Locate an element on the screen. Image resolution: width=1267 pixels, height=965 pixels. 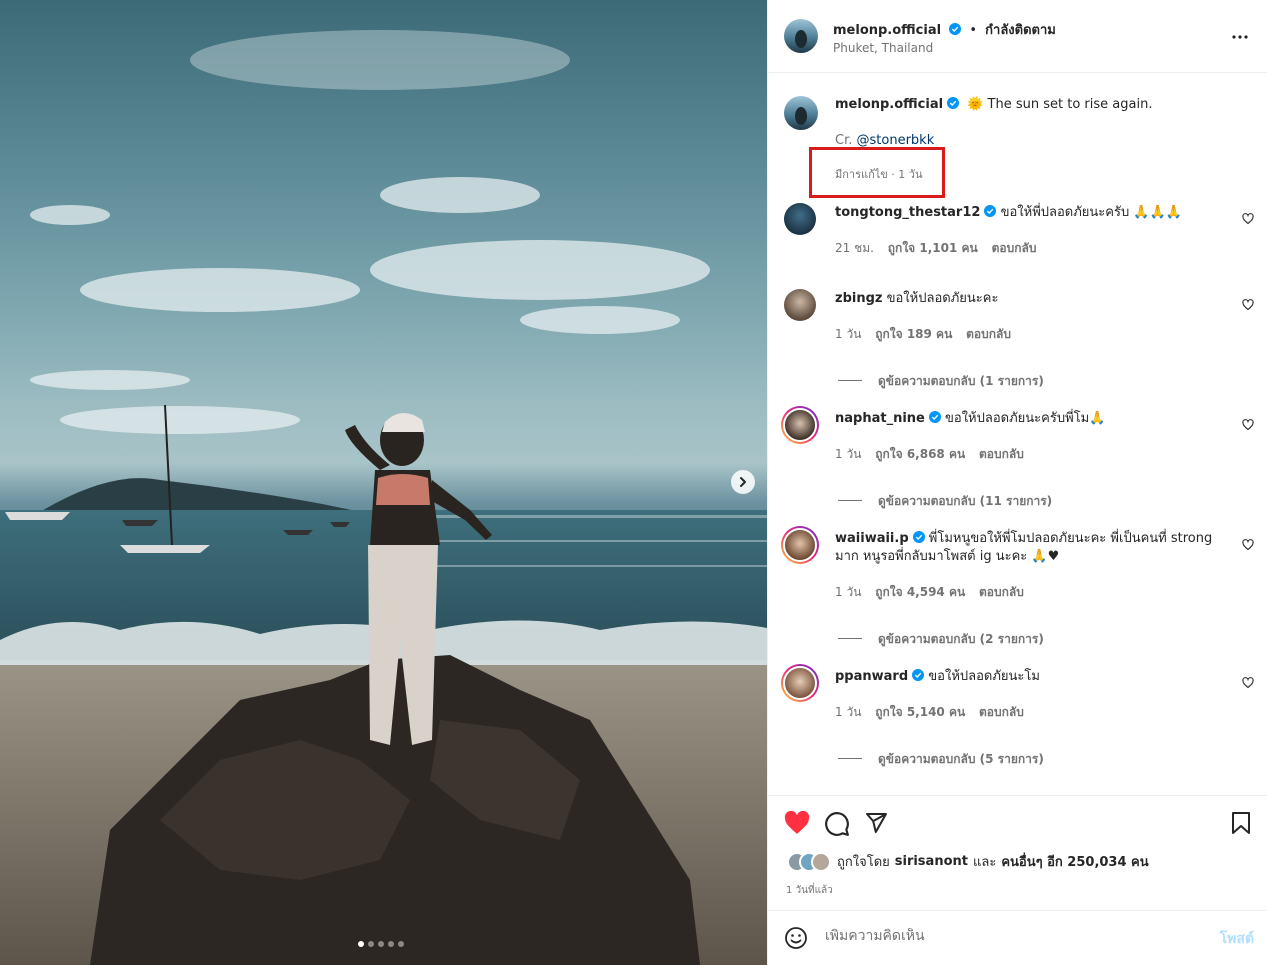
add-comment-bar: โพสต์ is located at coordinates (1017, 937).